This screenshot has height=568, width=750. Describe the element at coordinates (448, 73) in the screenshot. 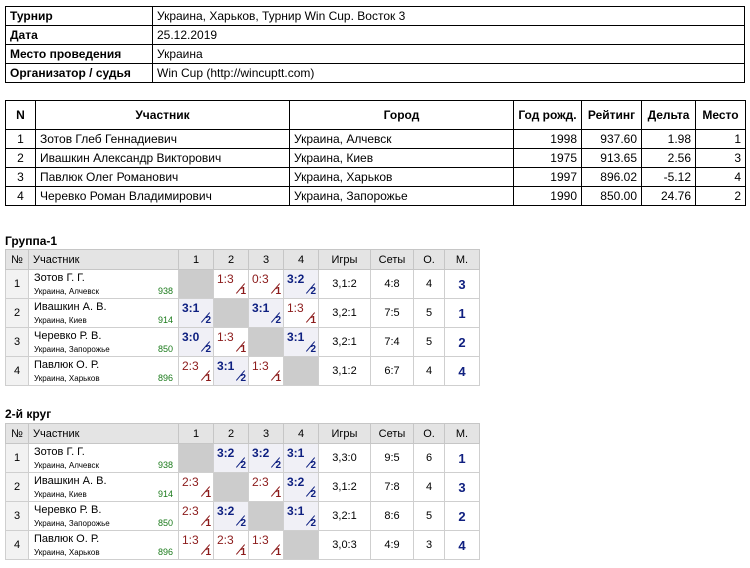

I see `info-value: Win Cup (http://wincuptt.com)` at that location.